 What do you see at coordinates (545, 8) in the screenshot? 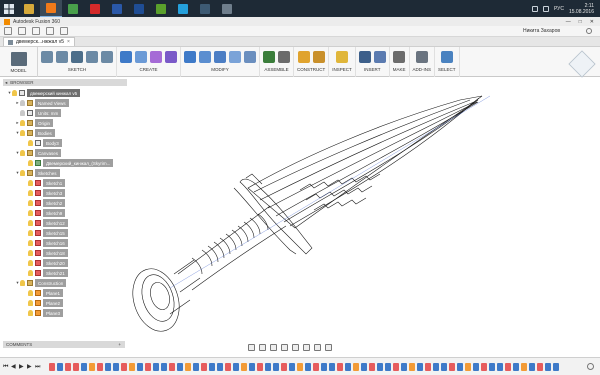
I see `volume-icon` at bounding box center [545, 8].